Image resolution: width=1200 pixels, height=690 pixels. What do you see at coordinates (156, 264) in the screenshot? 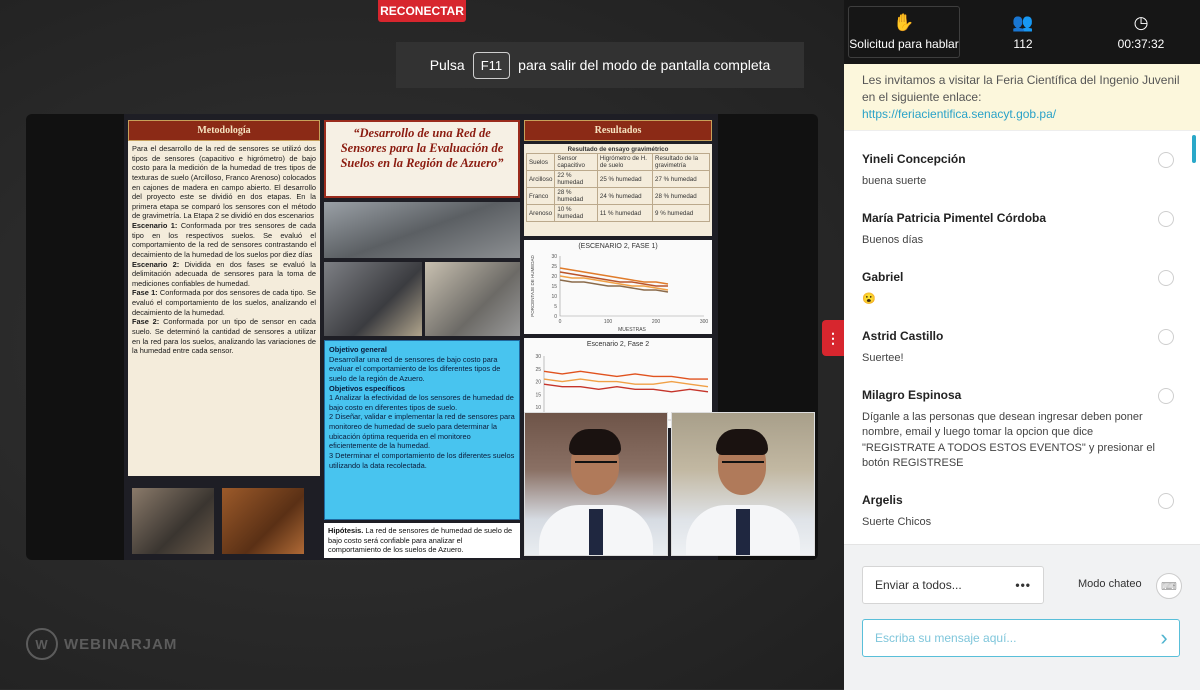
I see `scenario2-label: Escenario 2:` at bounding box center [156, 264].